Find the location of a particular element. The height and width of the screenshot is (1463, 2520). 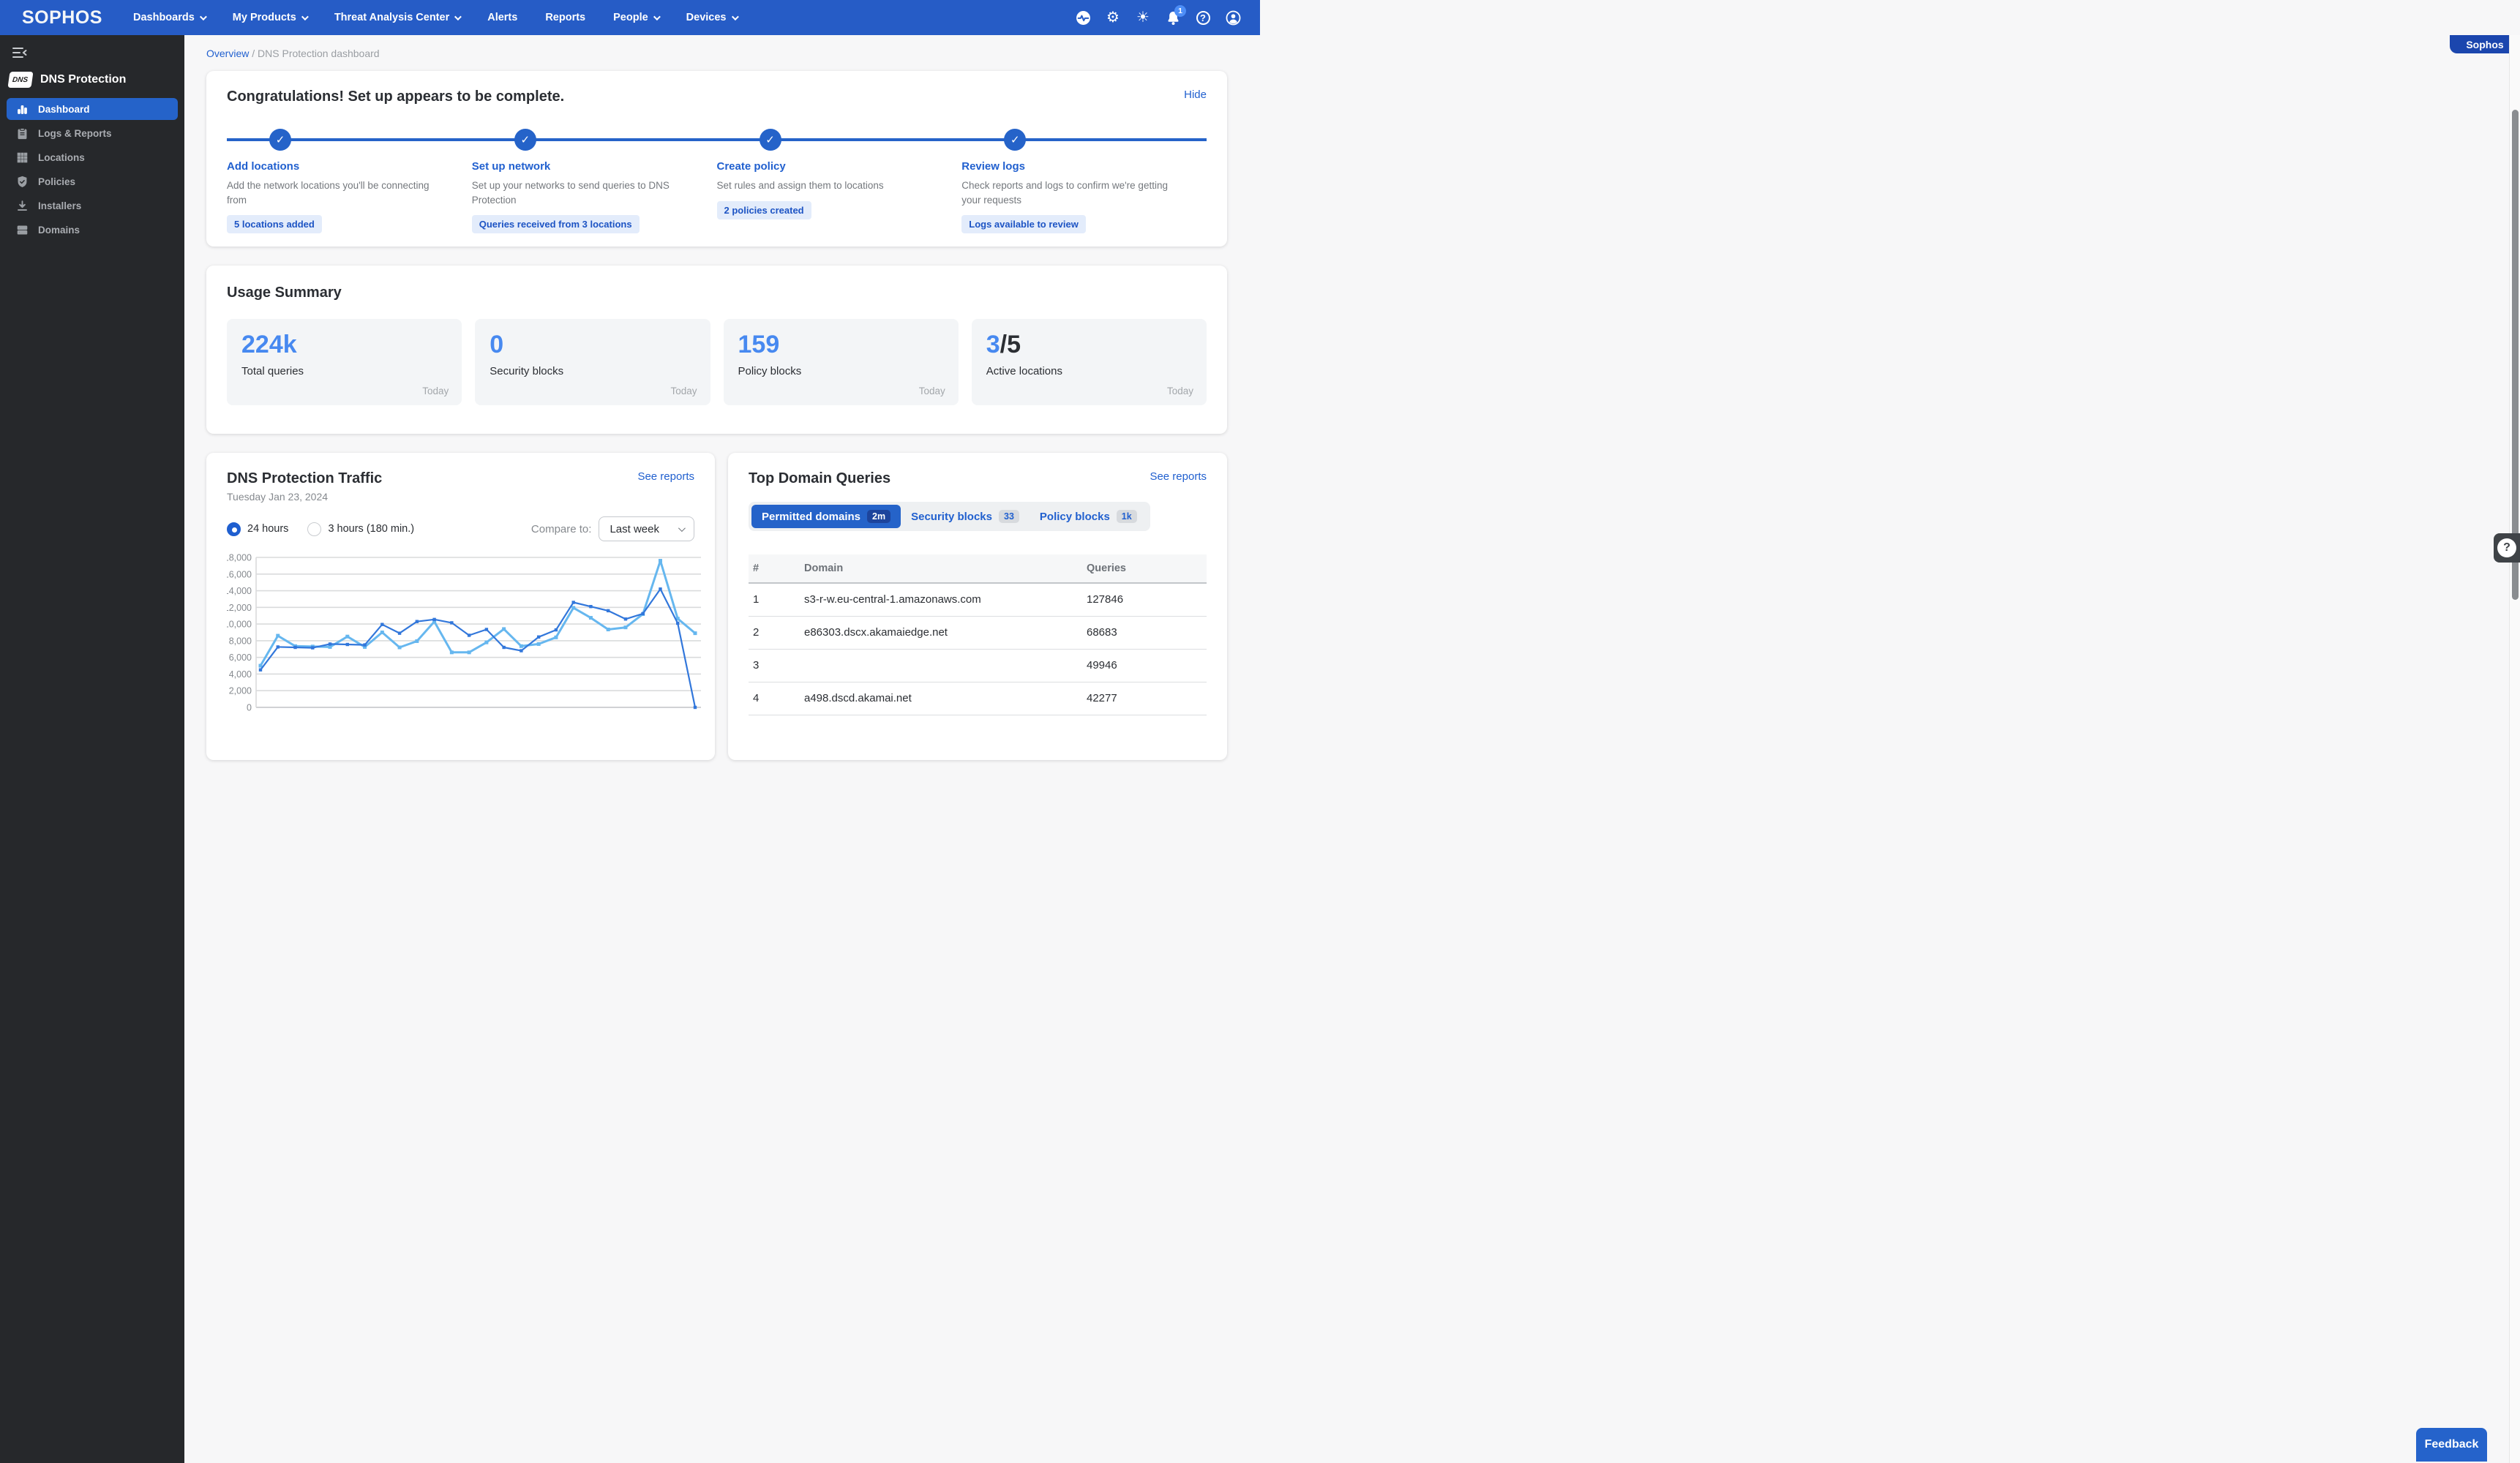

health-pulse-icon is located at coordinates (1083, 18).